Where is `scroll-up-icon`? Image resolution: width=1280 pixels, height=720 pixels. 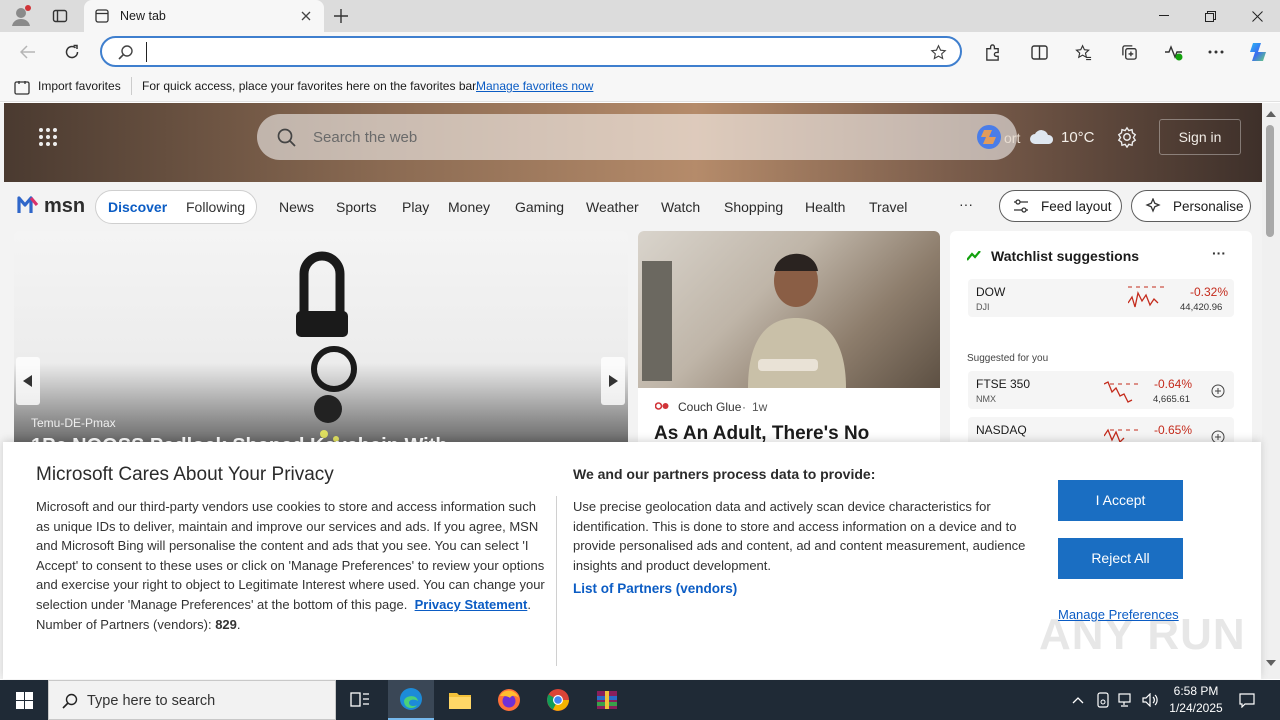
scroll-up-icon is located at coordinates (1271, 114).